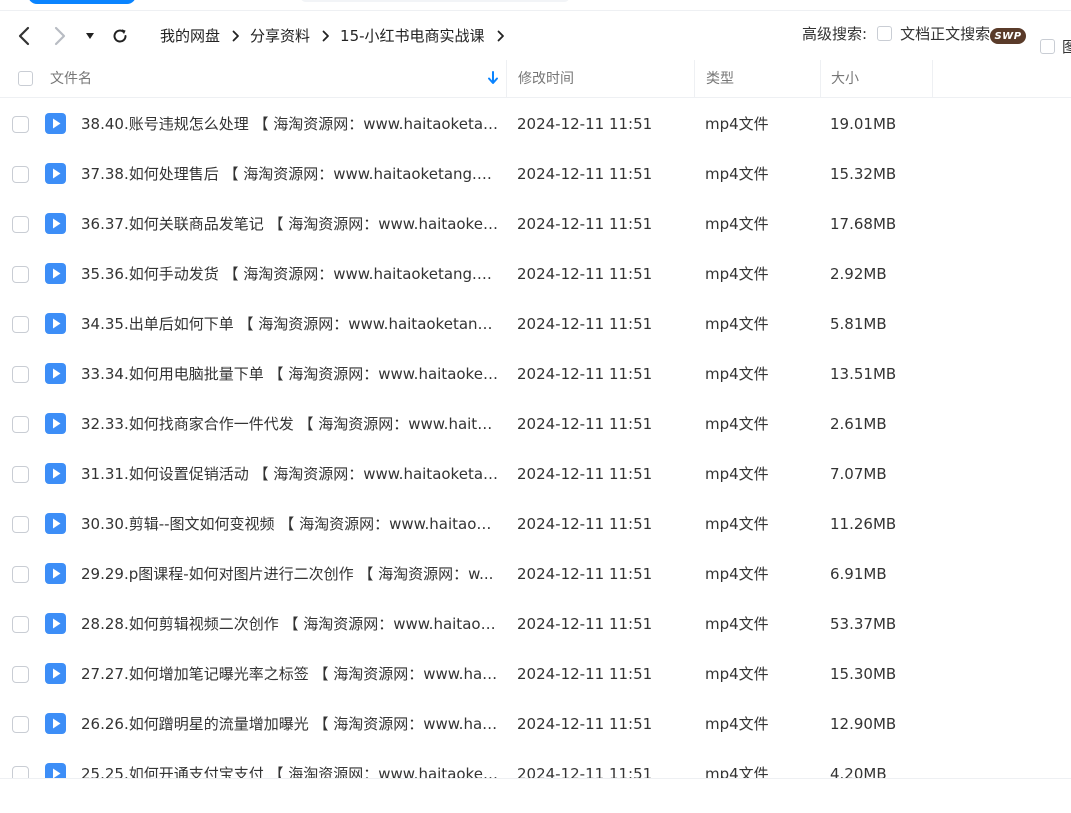 This screenshot has width=1071, height=813. What do you see at coordinates (757, 79) in the screenshot?
I see `column-header-type: 类型` at bounding box center [757, 79].